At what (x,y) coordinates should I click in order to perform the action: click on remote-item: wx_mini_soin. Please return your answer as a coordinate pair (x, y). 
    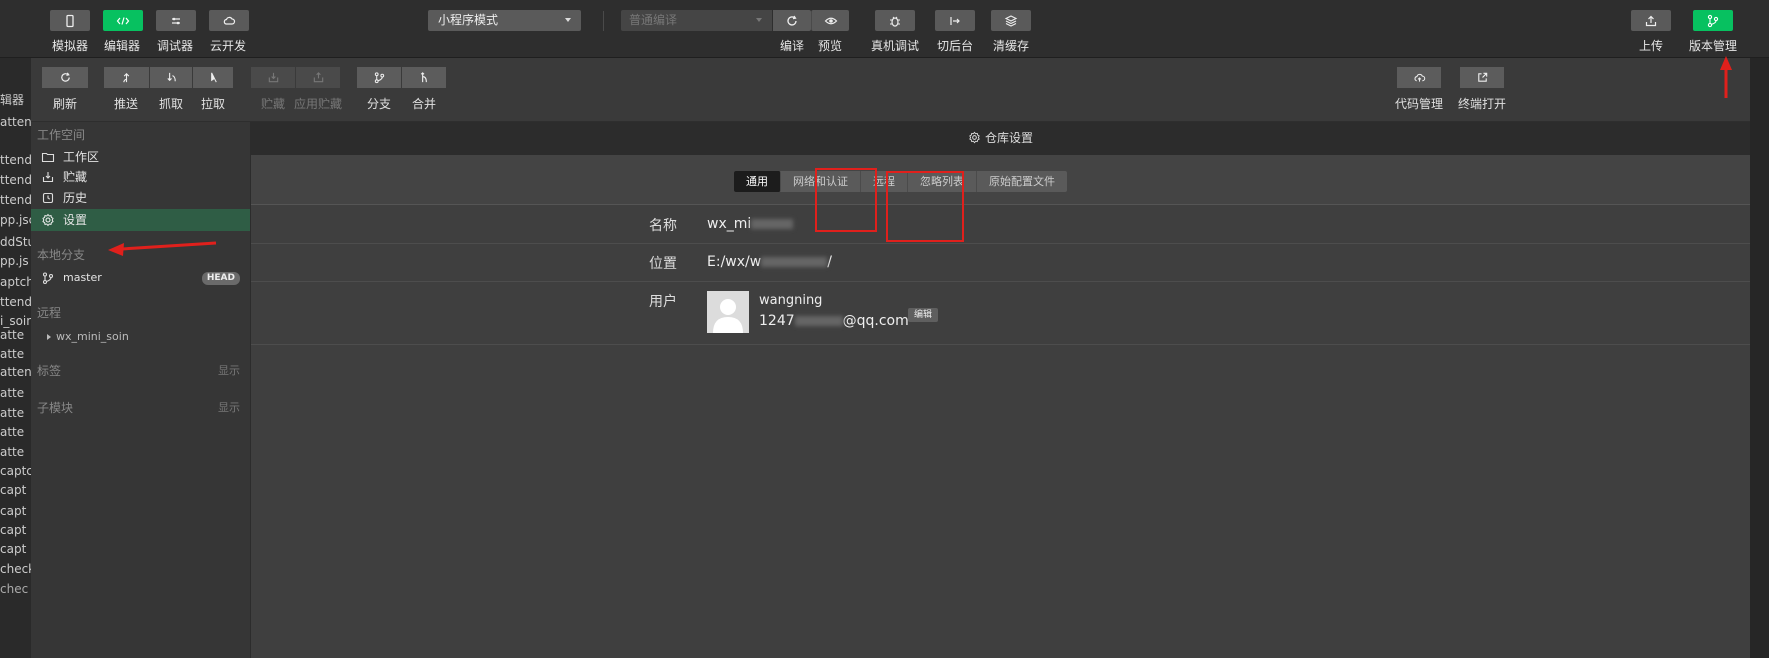
    Looking at the image, I should click on (140, 337).